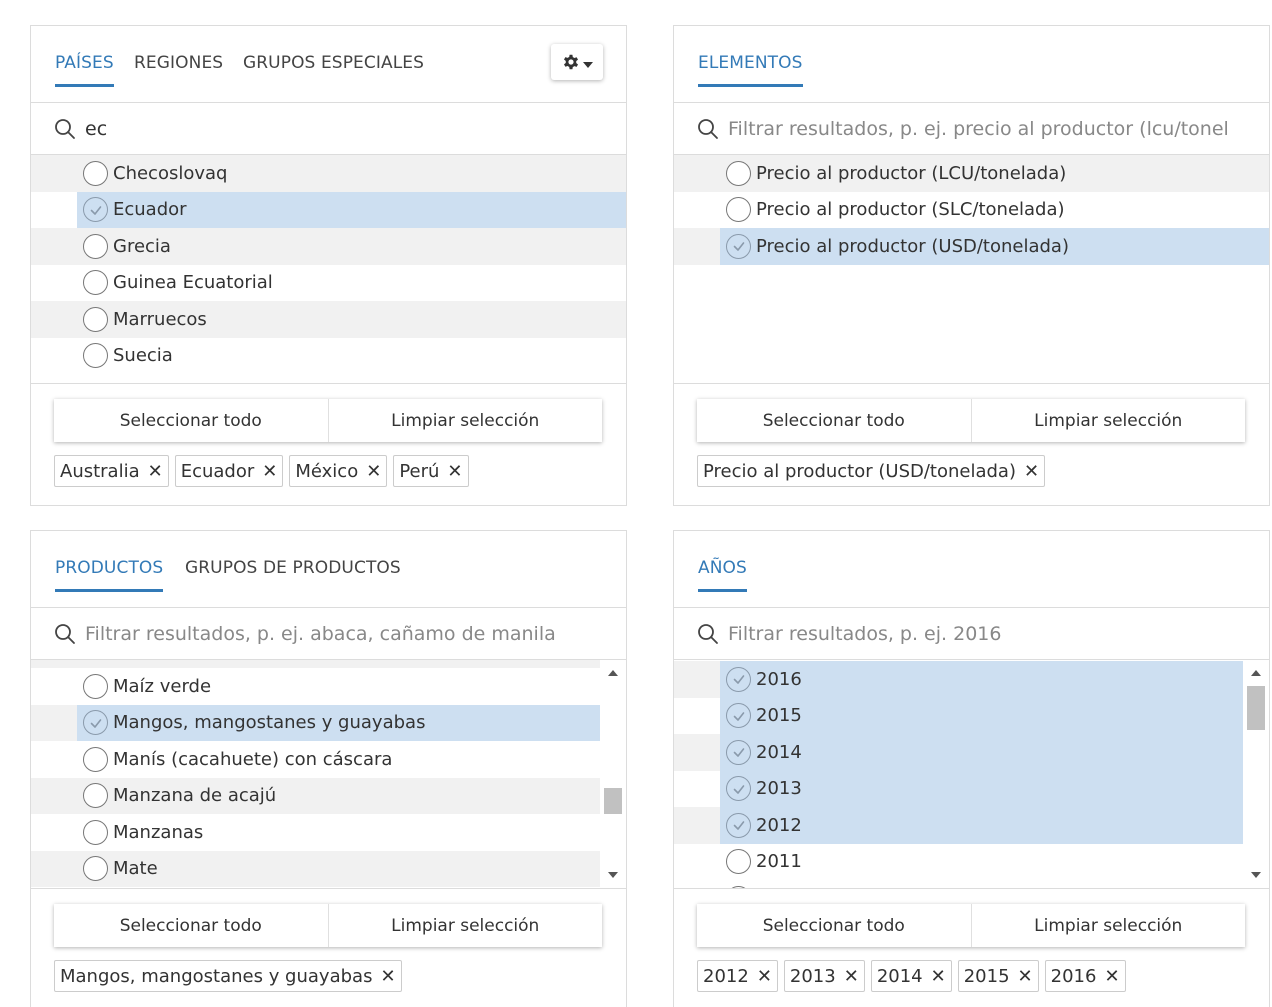  Describe the element at coordinates (338, 686) in the screenshot. I see `list-item: Maíz verde` at that location.